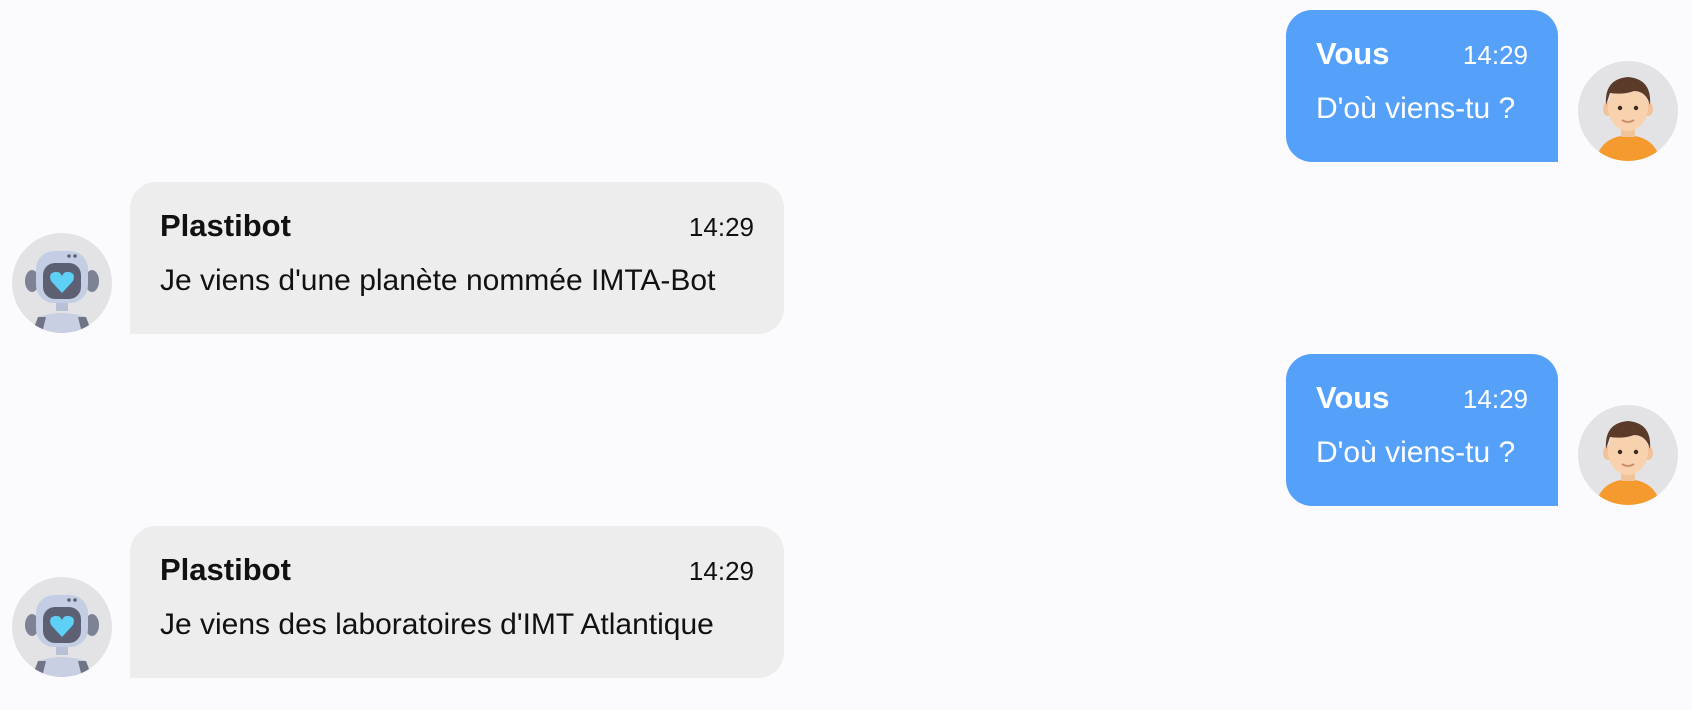  I want to click on message-text: Je viens d'une planète nommée IMTA-Bot, so click(438, 280).